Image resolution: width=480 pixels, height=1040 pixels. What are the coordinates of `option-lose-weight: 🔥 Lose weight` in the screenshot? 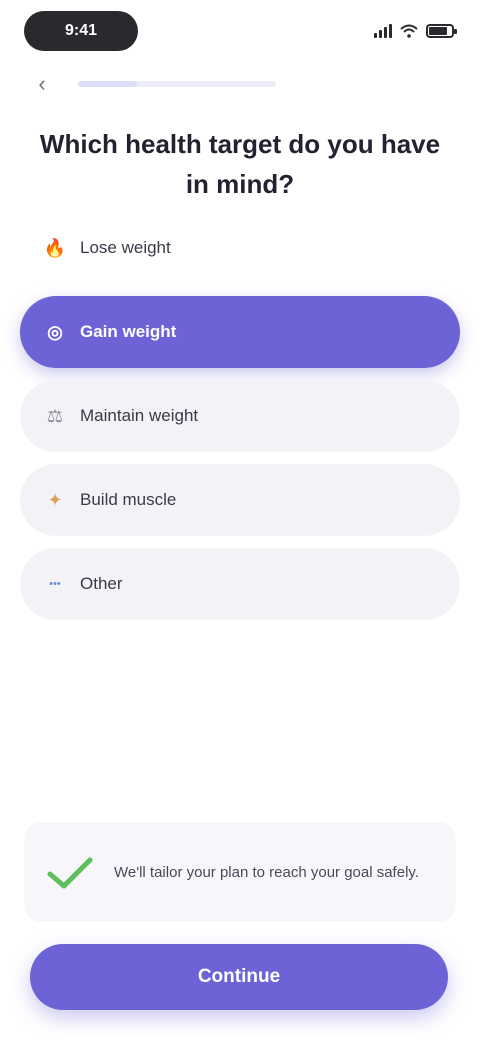 It's located at (240, 248).